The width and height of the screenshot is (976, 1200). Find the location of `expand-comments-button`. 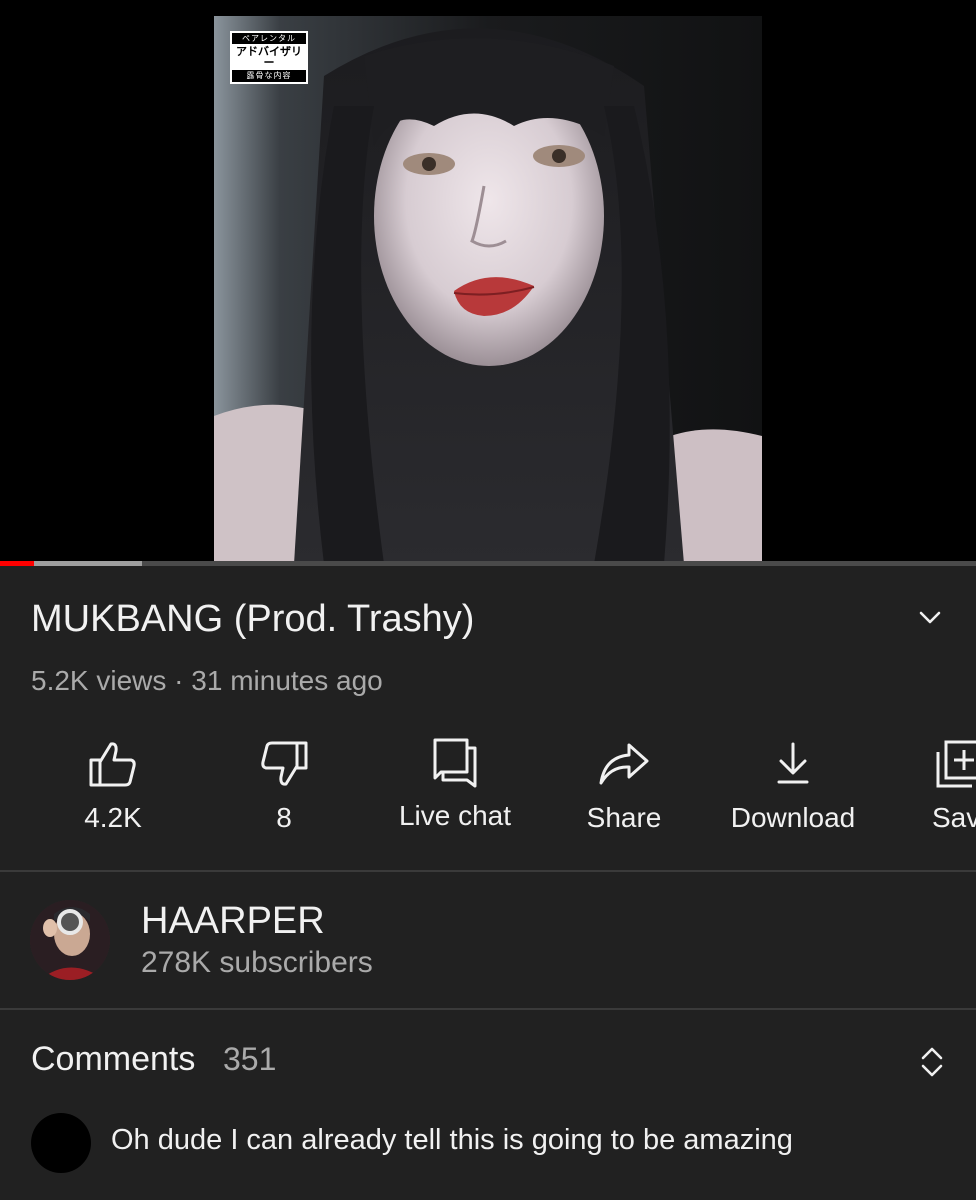

expand-comments-button is located at coordinates (932, 1062).